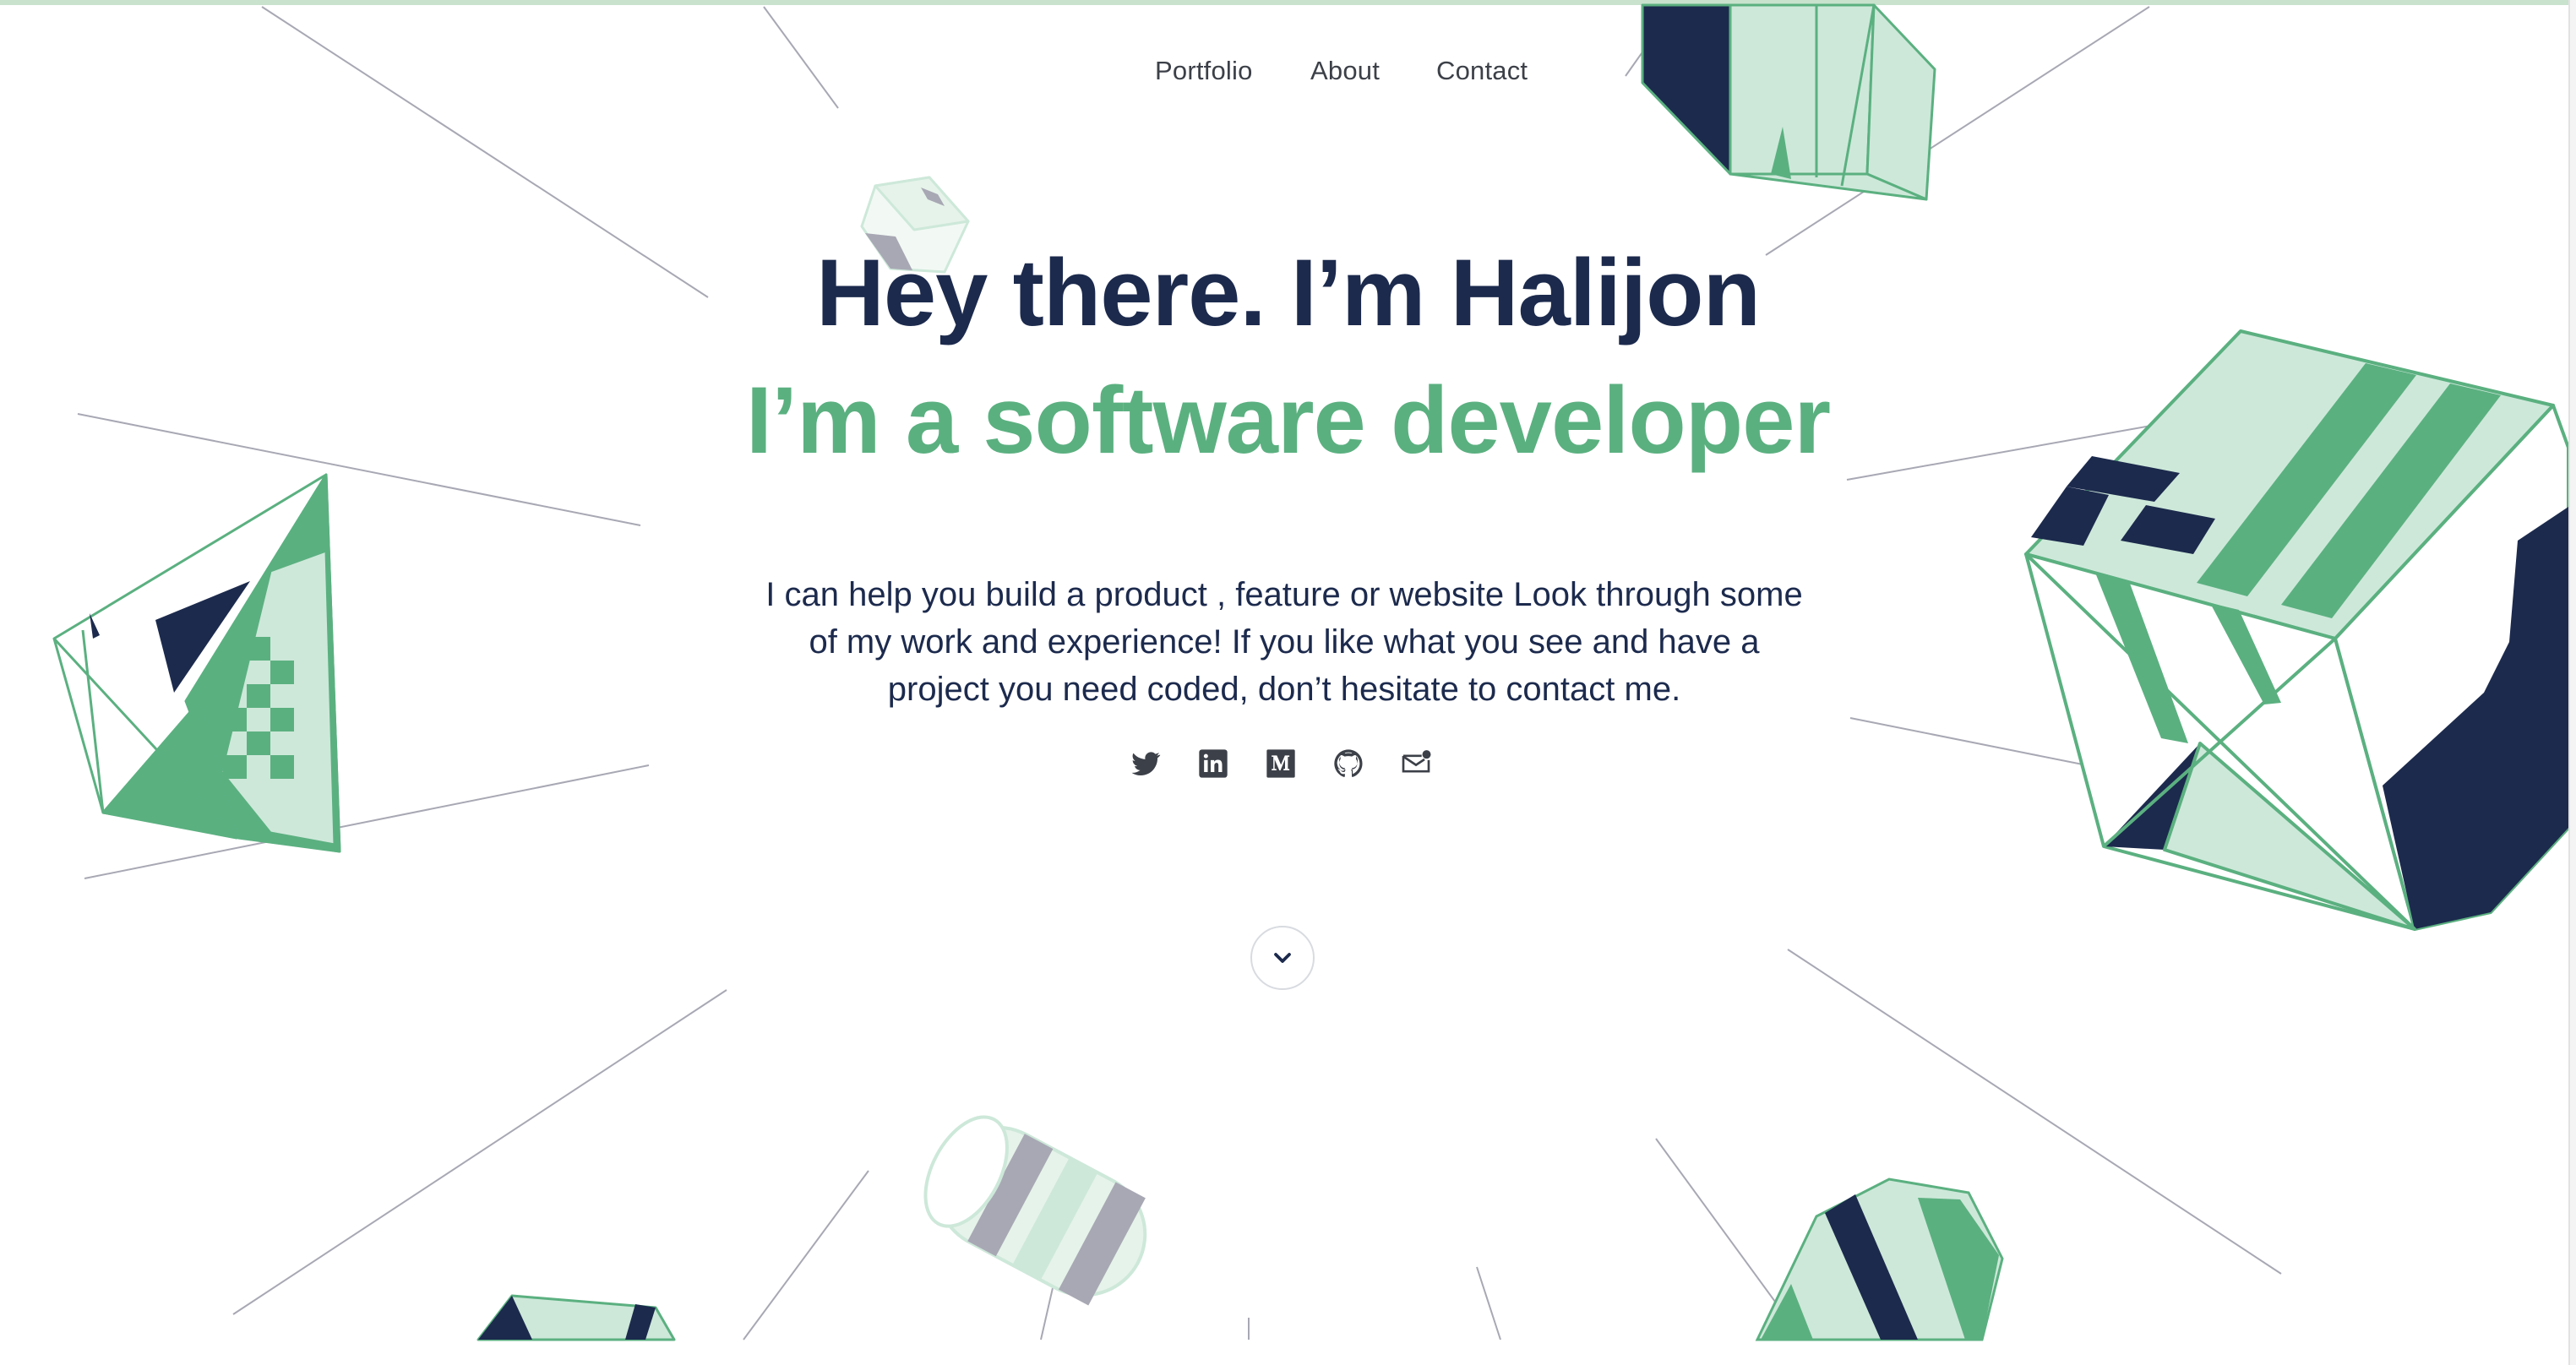 Image resolution: width=2576 pixels, height=1365 pixels. What do you see at coordinates (196, 663) in the screenshot?
I see `left-prism-shape` at bounding box center [196, 663].